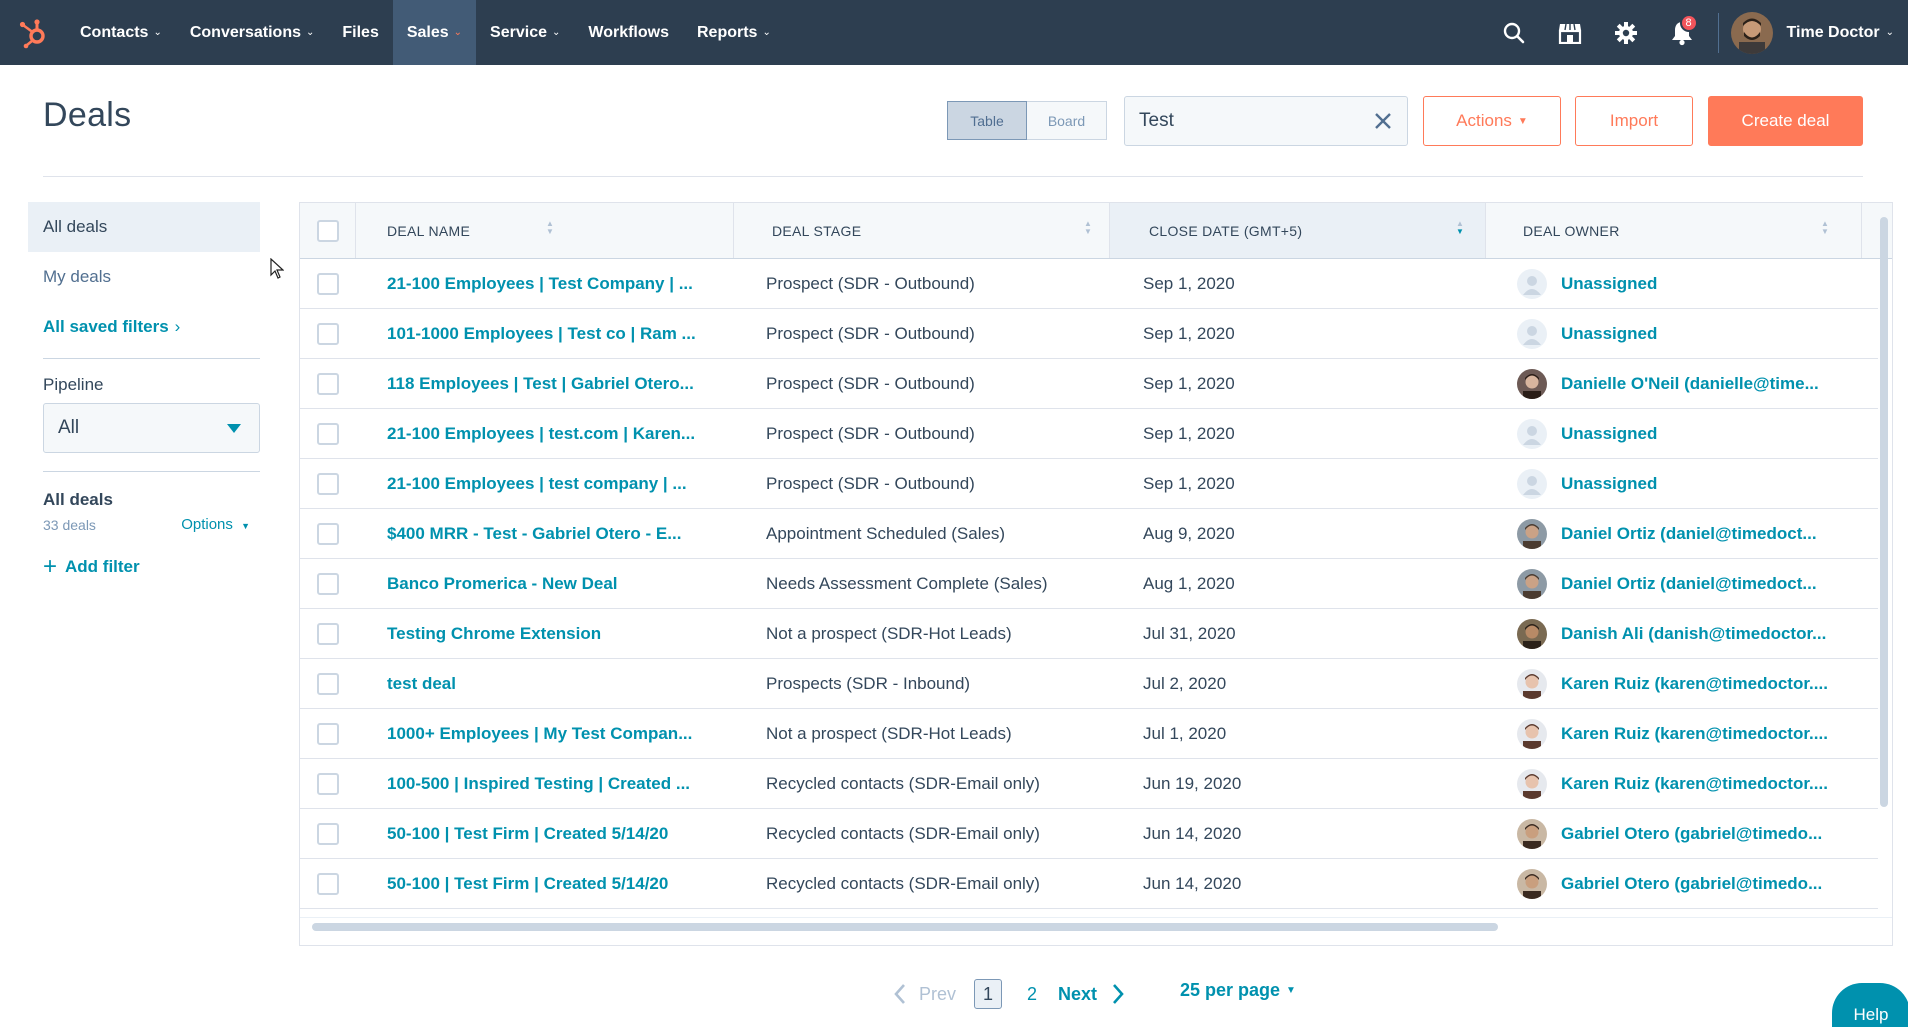 Image resolution: width=1908 pixels, height=1027 pixels. What do you see at coordinates (936, 583) in the screenshot?
I see `deal-stage-cell: Needs Assessment Complete (Sales)` at bounding box center [936, 583].